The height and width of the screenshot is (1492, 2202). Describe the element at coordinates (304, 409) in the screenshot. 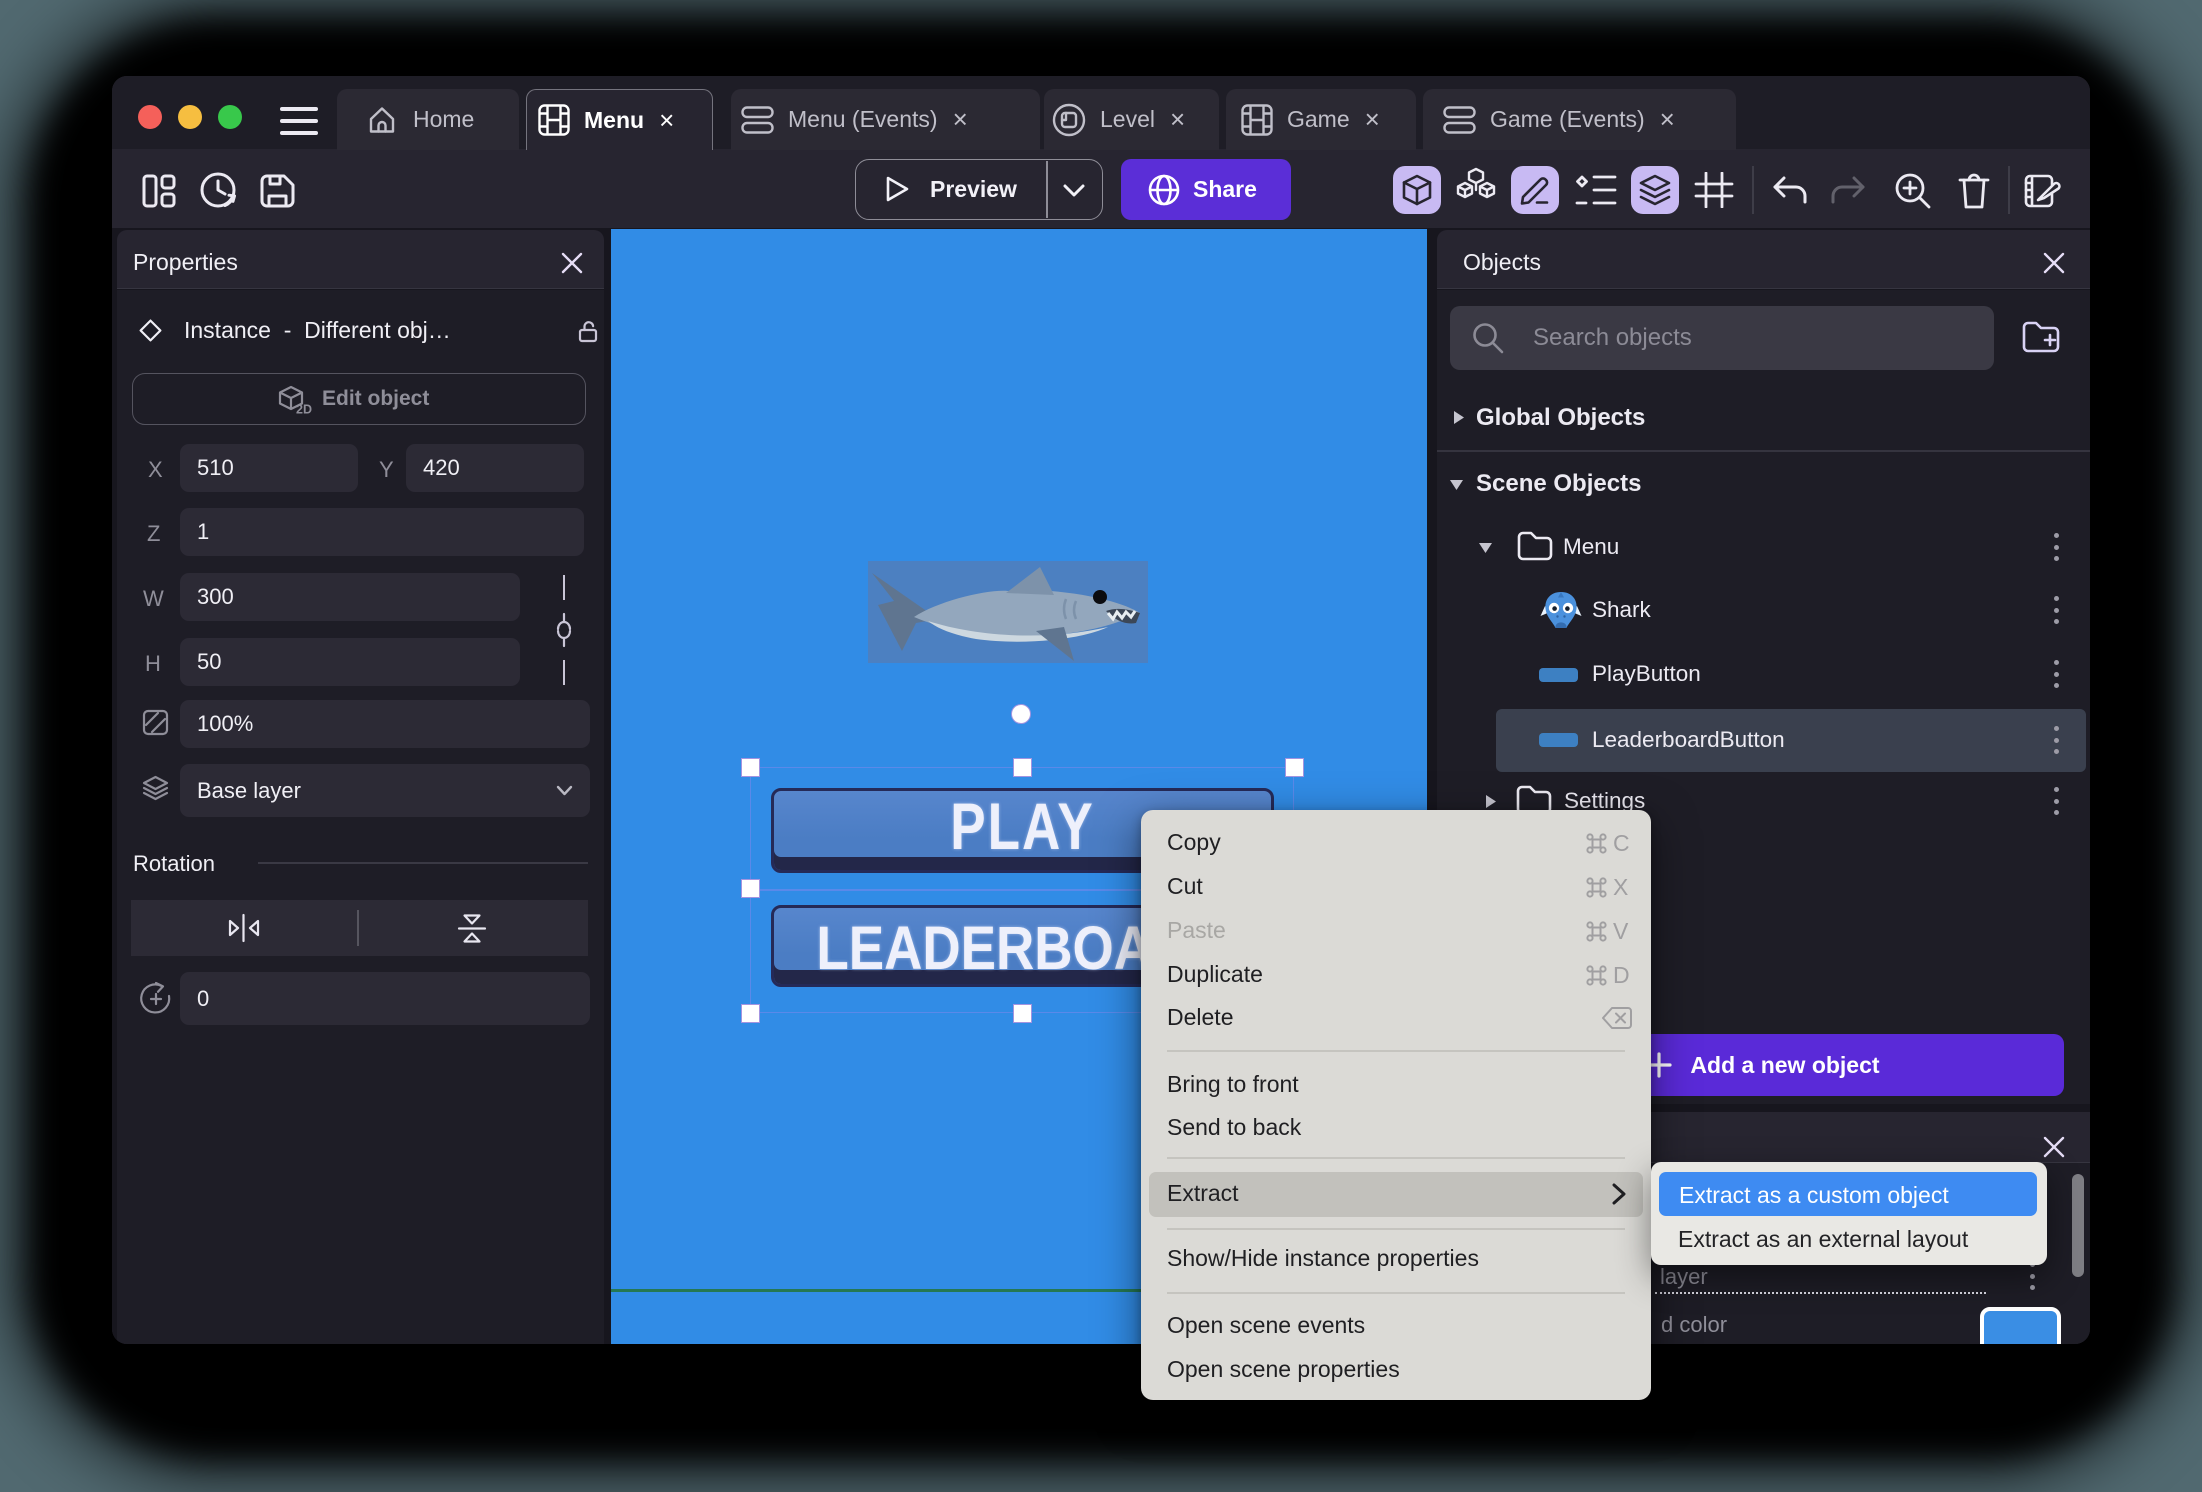

I see `svg-text: 2D` at that location.